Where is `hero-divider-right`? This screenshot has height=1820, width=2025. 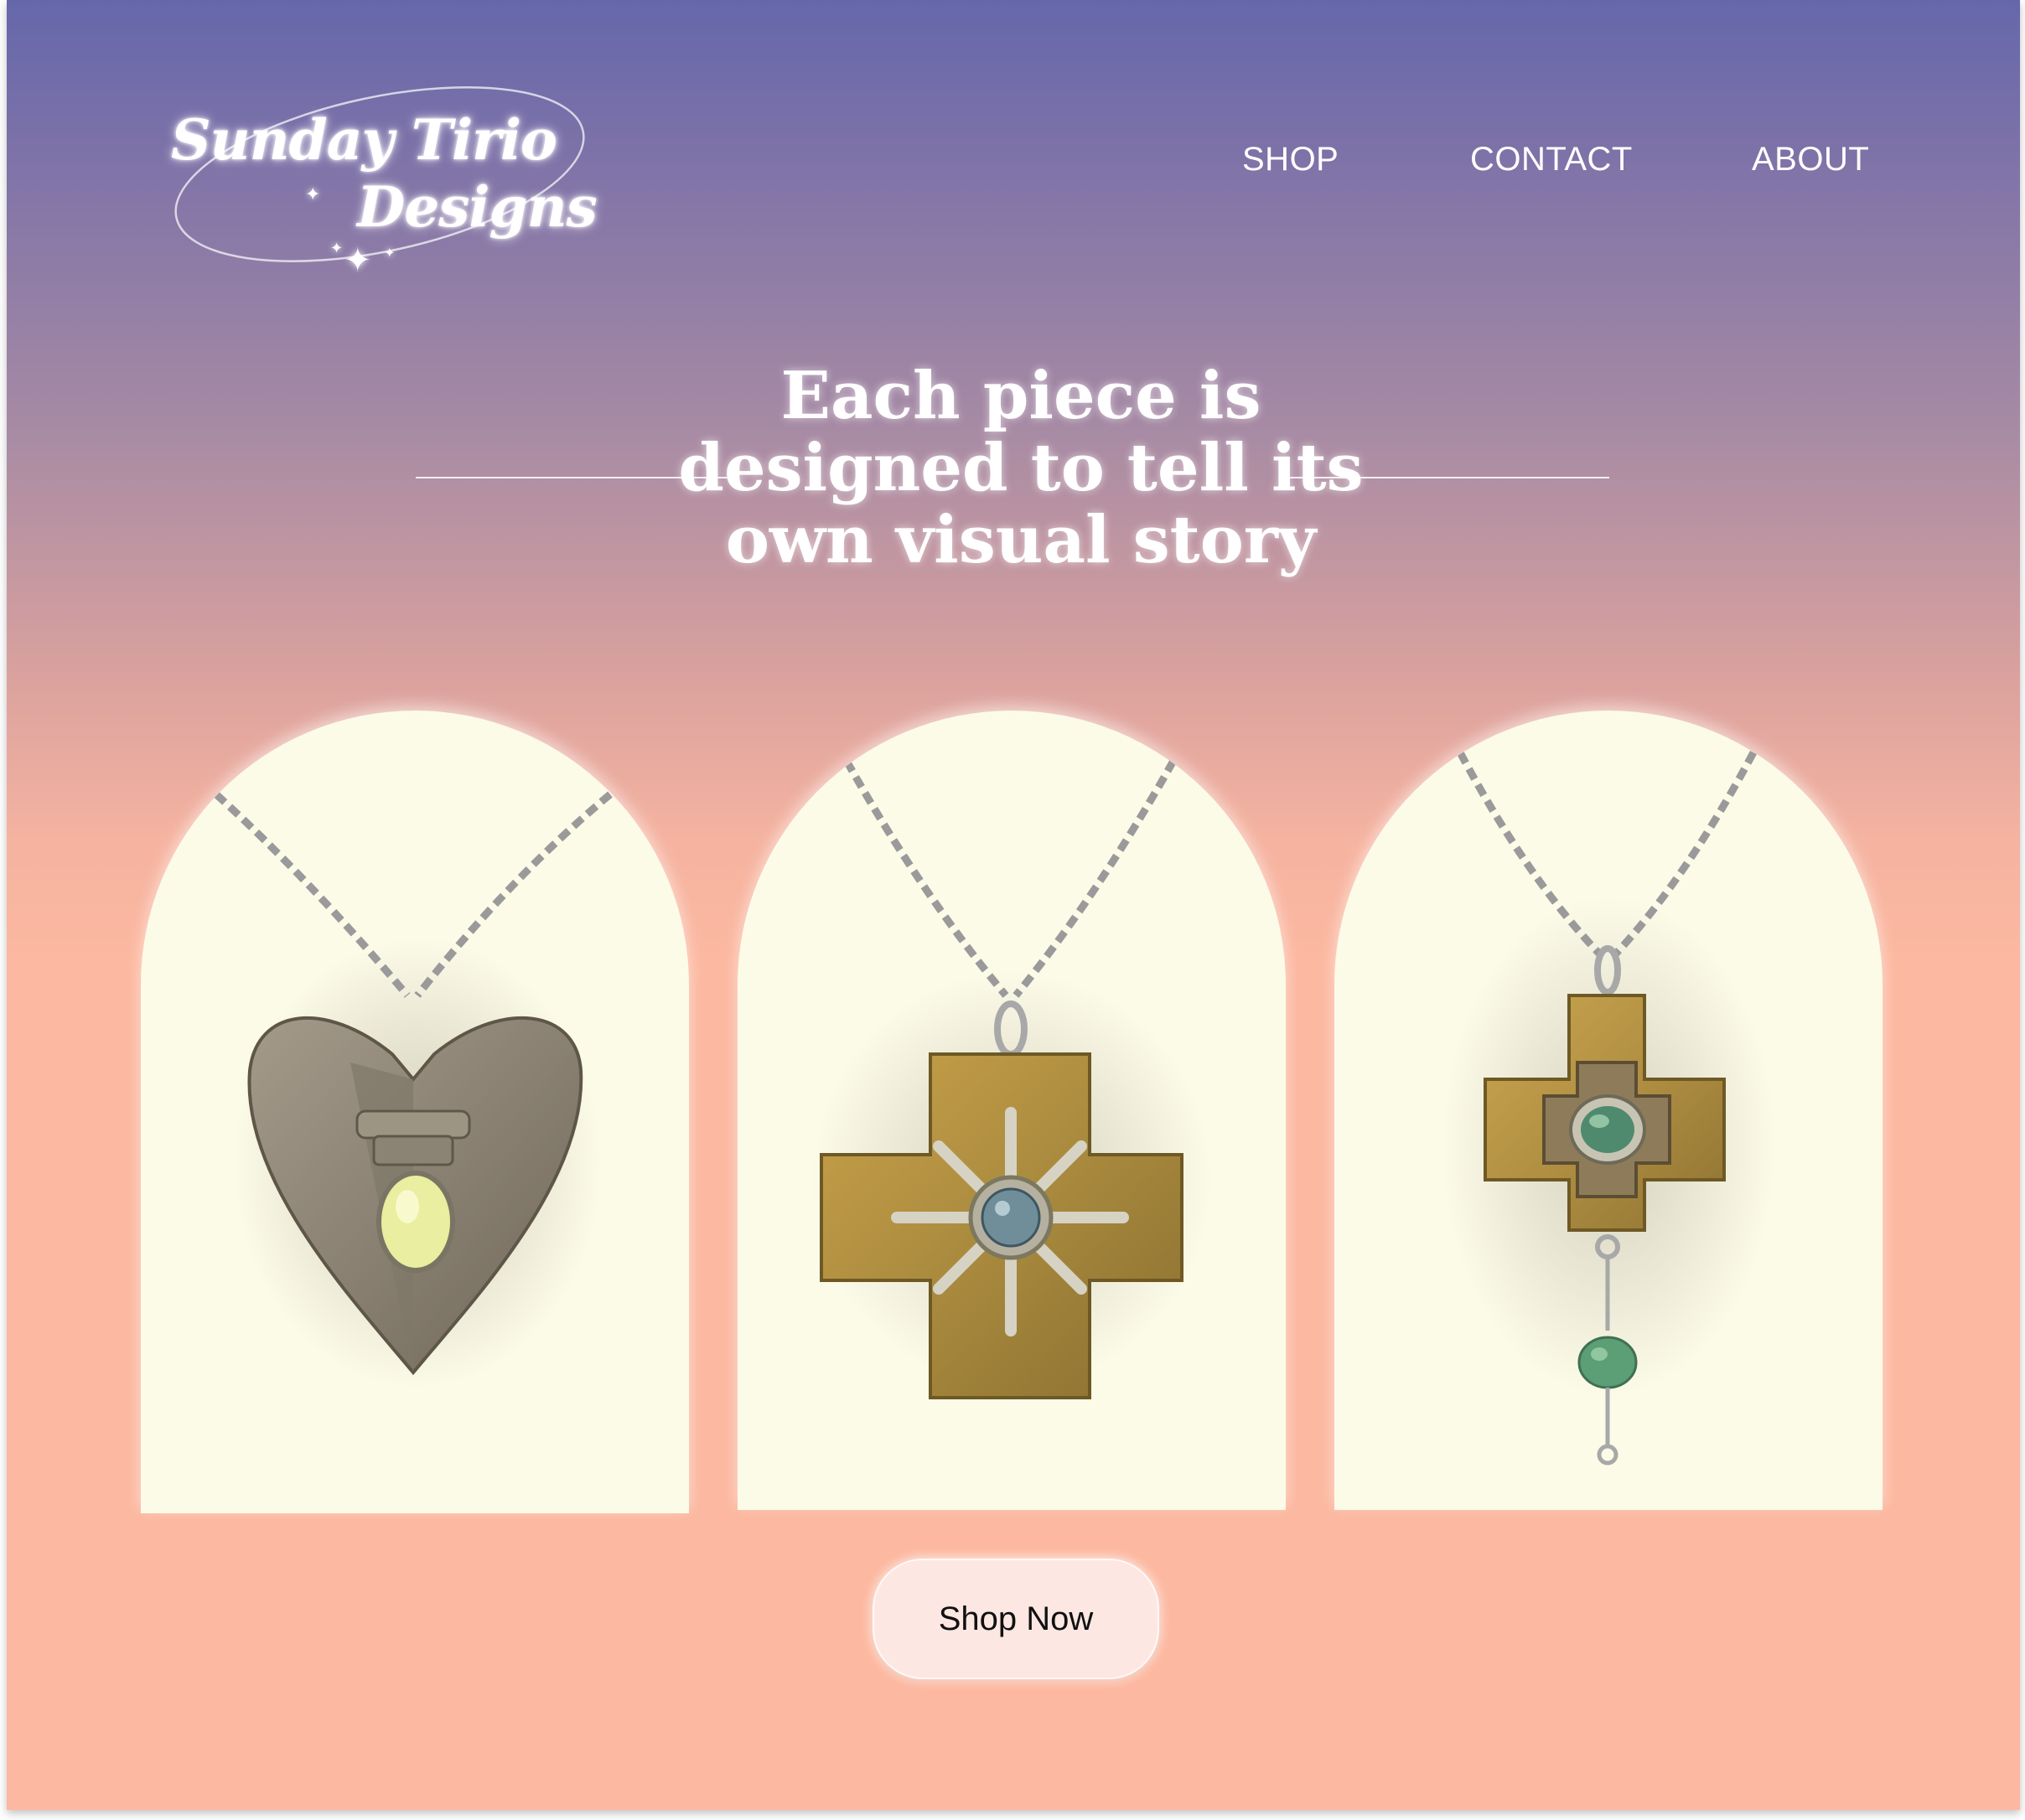
hero-divider-right is located at coordinates (1448, 477).